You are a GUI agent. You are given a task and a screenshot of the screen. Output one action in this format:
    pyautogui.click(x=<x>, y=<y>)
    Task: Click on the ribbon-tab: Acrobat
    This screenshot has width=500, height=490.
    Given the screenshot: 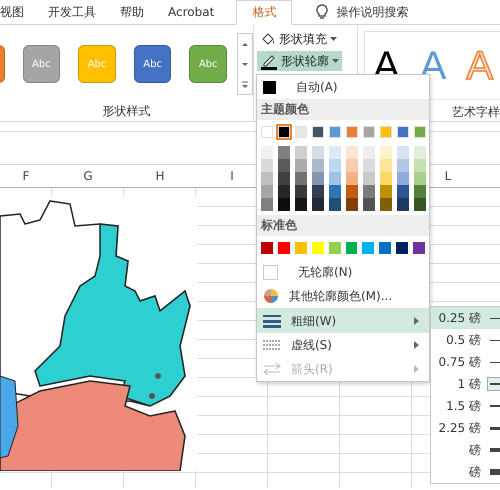 What is the action you would take?
    pyautogui.click(x=191, y=12)
    